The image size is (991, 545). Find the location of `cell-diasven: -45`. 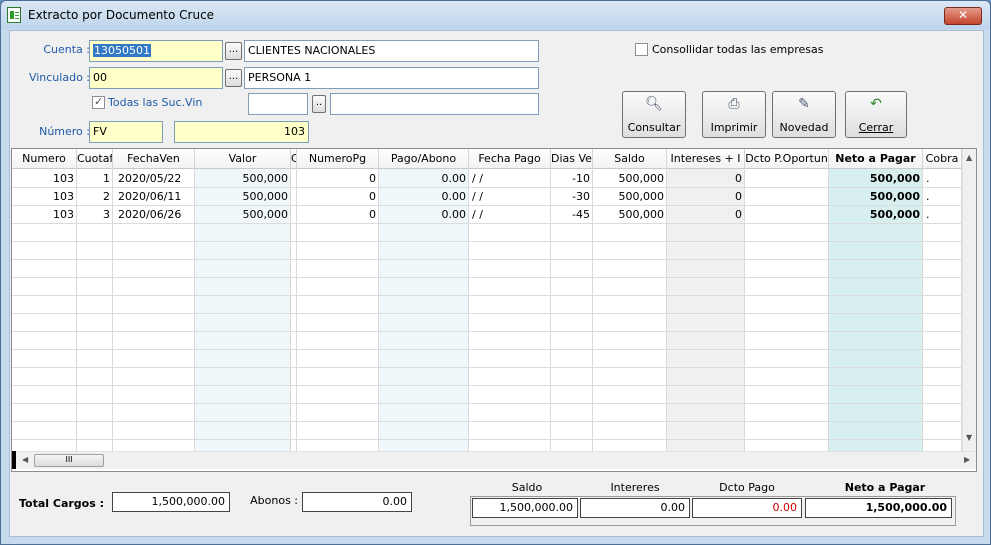

cell-diasven: -45 is located at coordinates (581, 214).